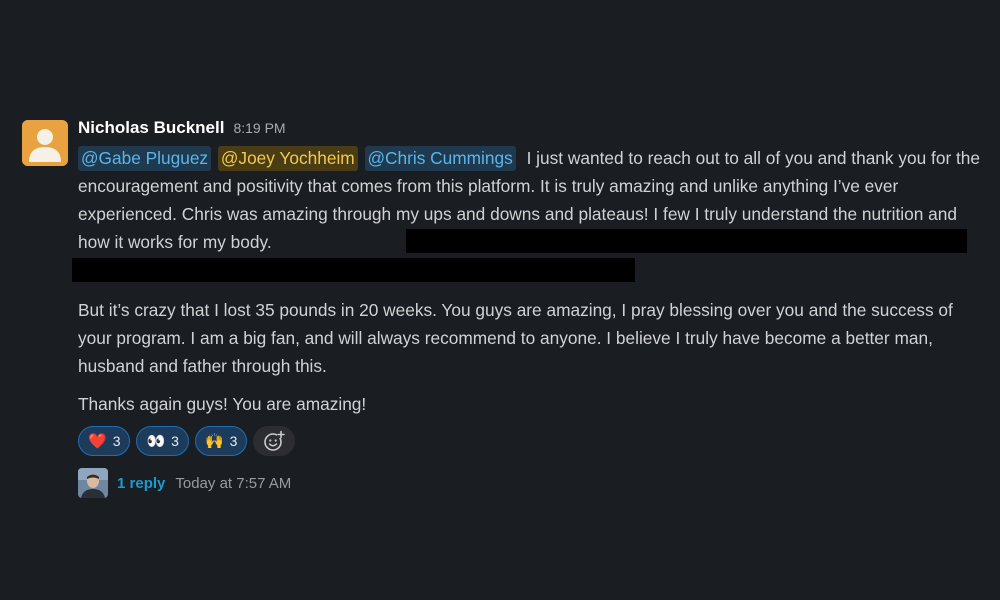  Describe the element at coordinates (287, 158) in the screenshot. I see `mention-joey-yochheim: @Joey Yochheim` at that location.